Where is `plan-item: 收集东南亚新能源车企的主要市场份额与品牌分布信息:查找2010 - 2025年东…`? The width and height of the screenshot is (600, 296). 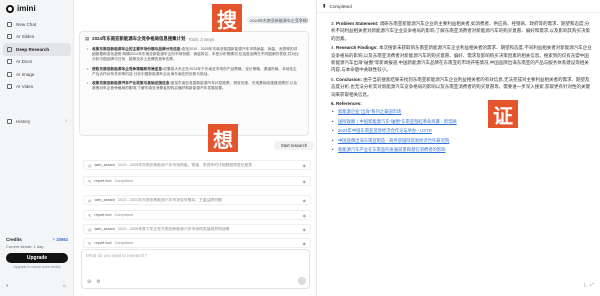
plan-item: 收集东南亚新能源车企的主要市场份额与品牌分布信息:查找2010 - 2025年东… is located at coordinates (194, 56).